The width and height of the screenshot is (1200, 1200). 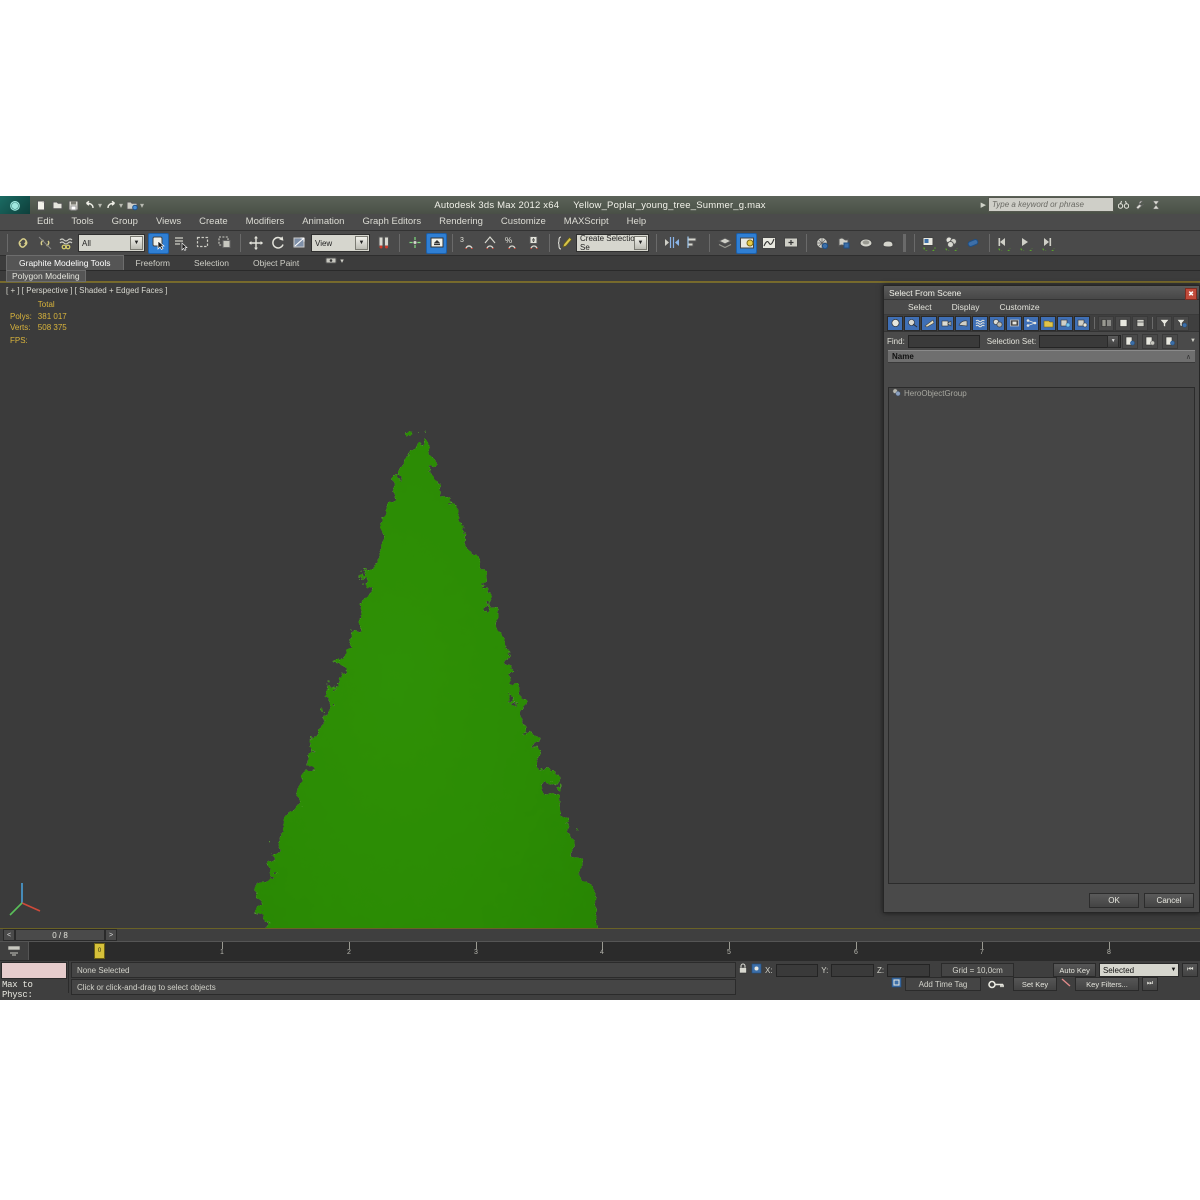 I want to click on angle-snap-toggle-icon: 3, so click(x=467, y=243).